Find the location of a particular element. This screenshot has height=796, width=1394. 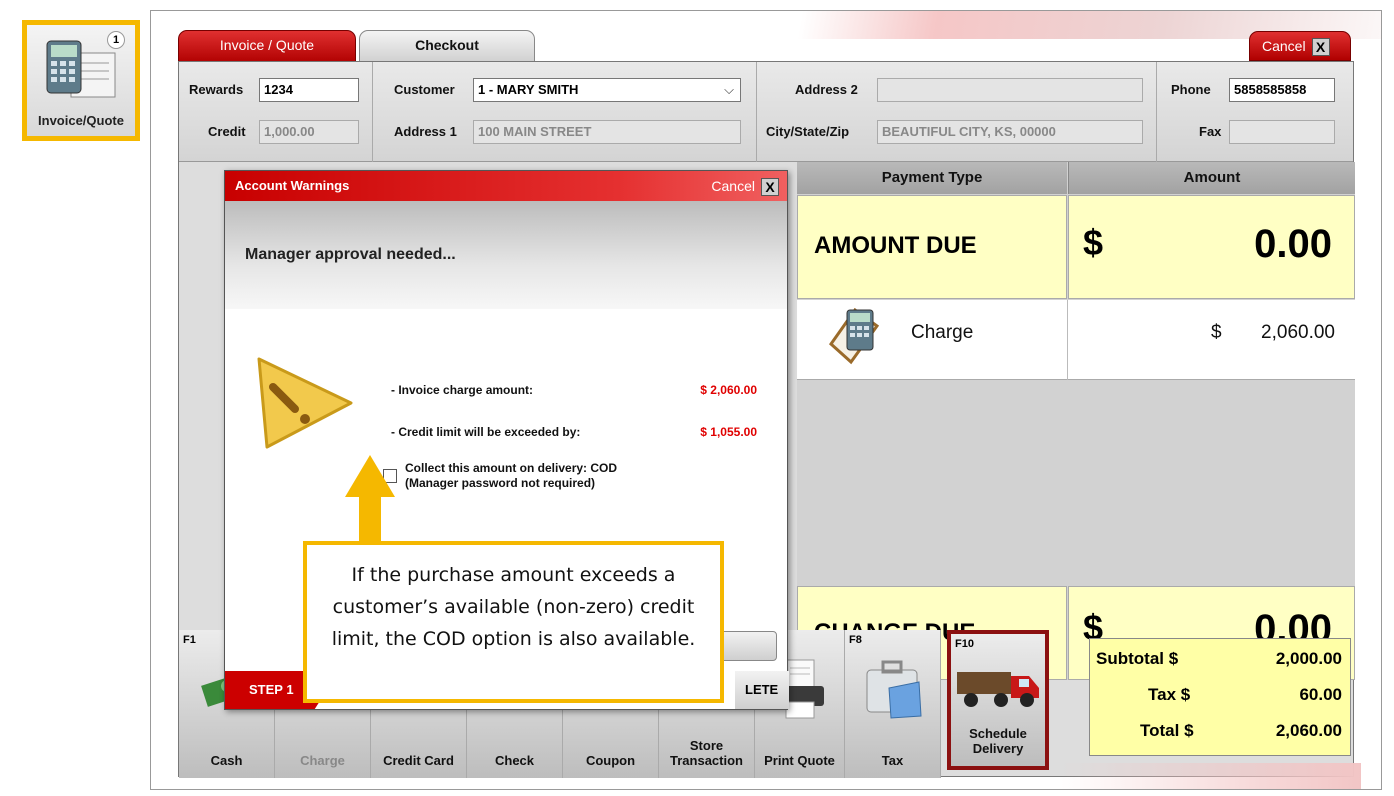

credit-exceeded-label: - Credit limit will be exceeded by: is located at coordinates (486, 432).